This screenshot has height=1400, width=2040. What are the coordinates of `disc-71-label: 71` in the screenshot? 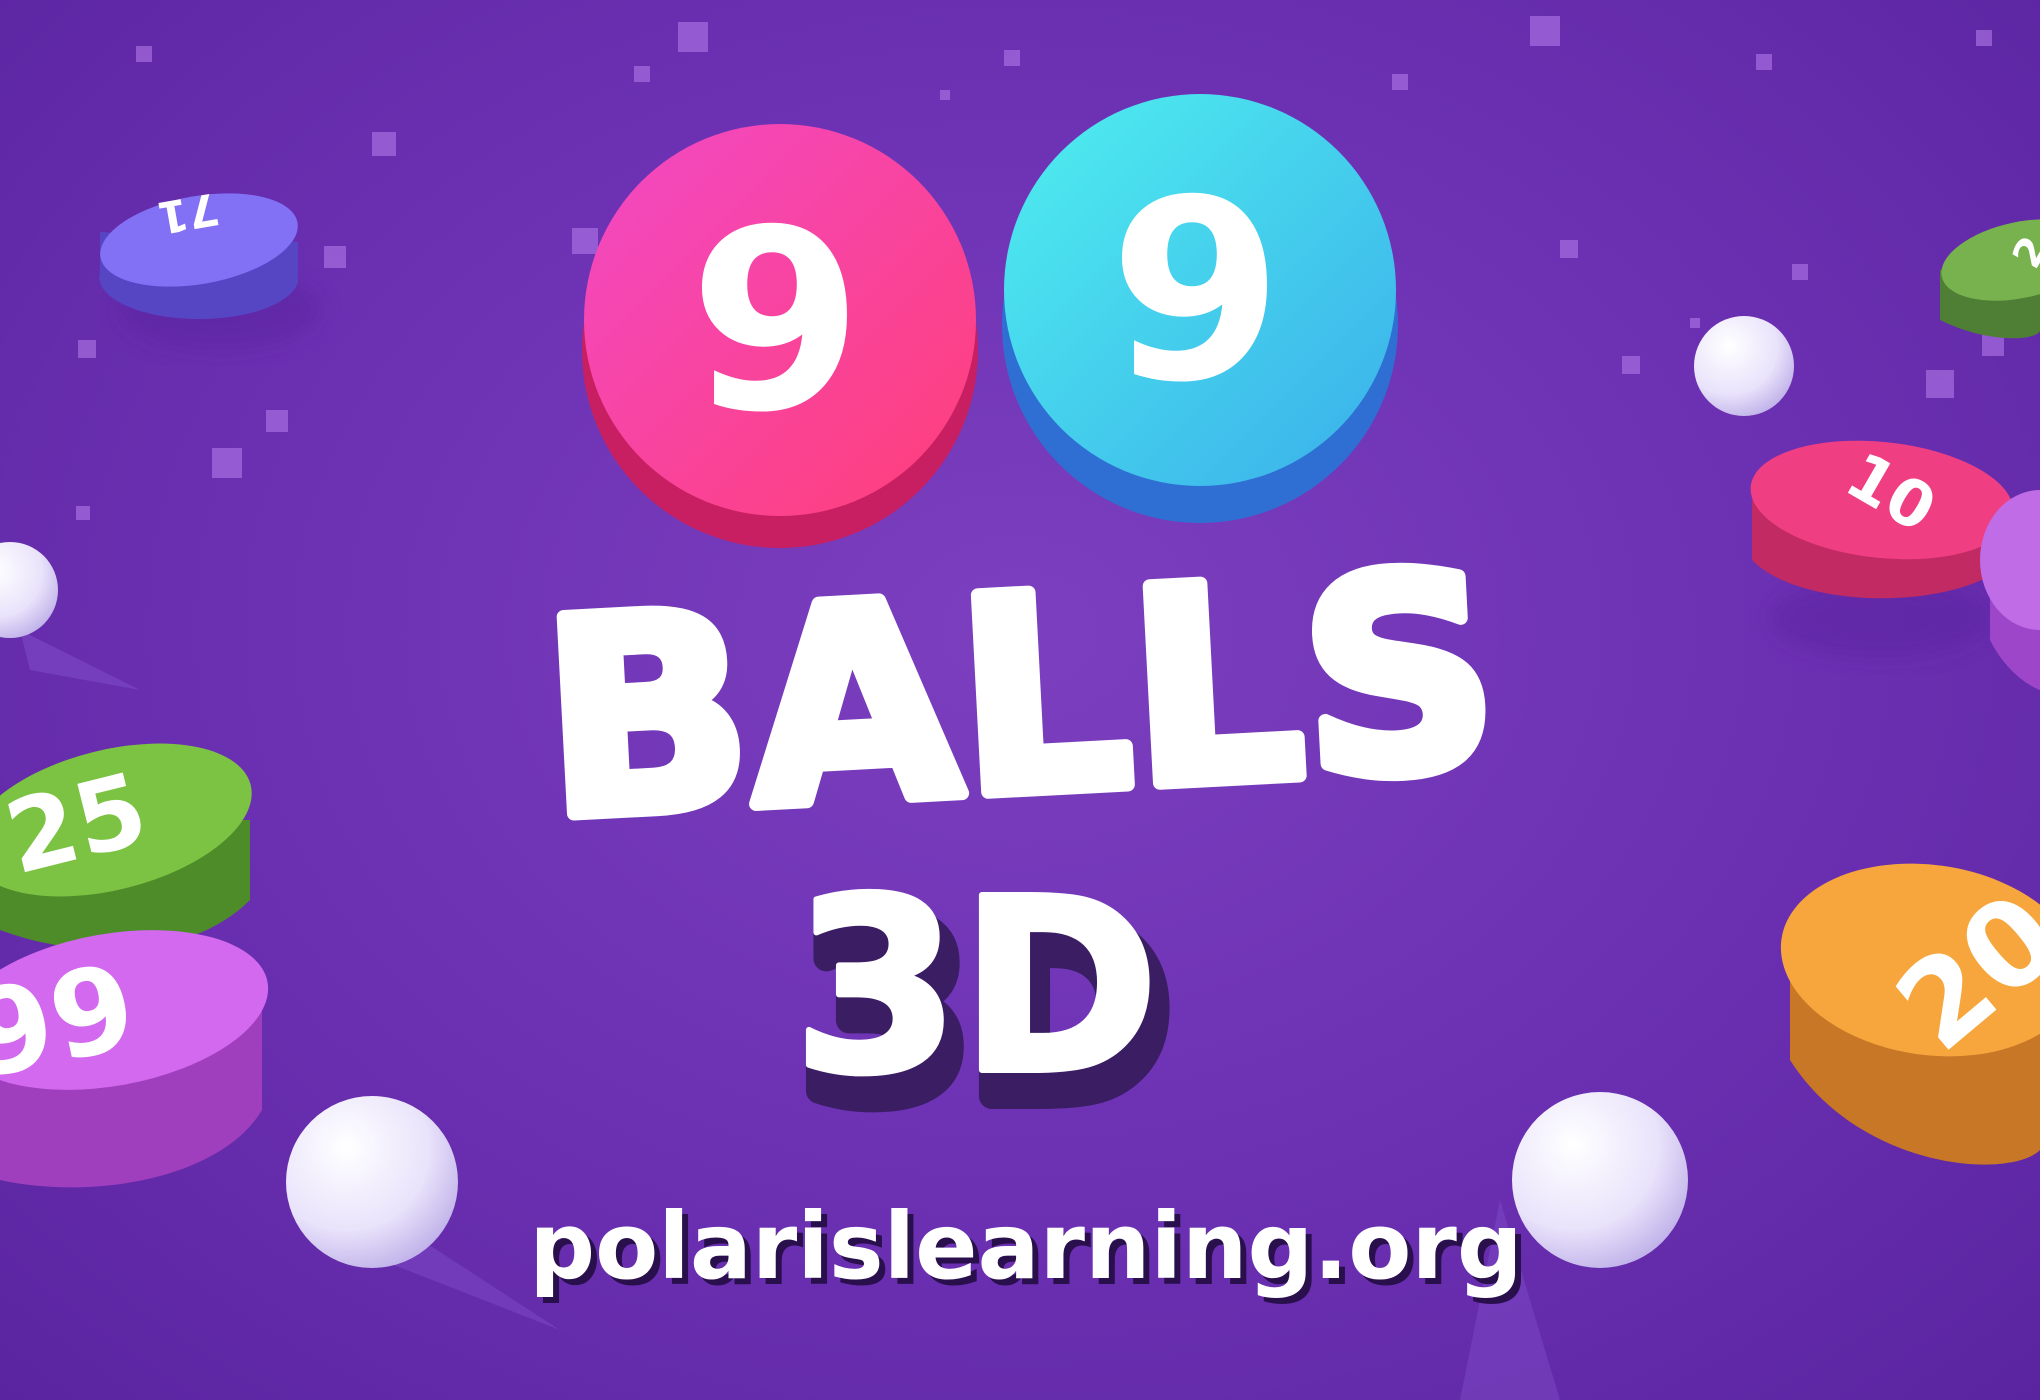 It's located at (188, 212).